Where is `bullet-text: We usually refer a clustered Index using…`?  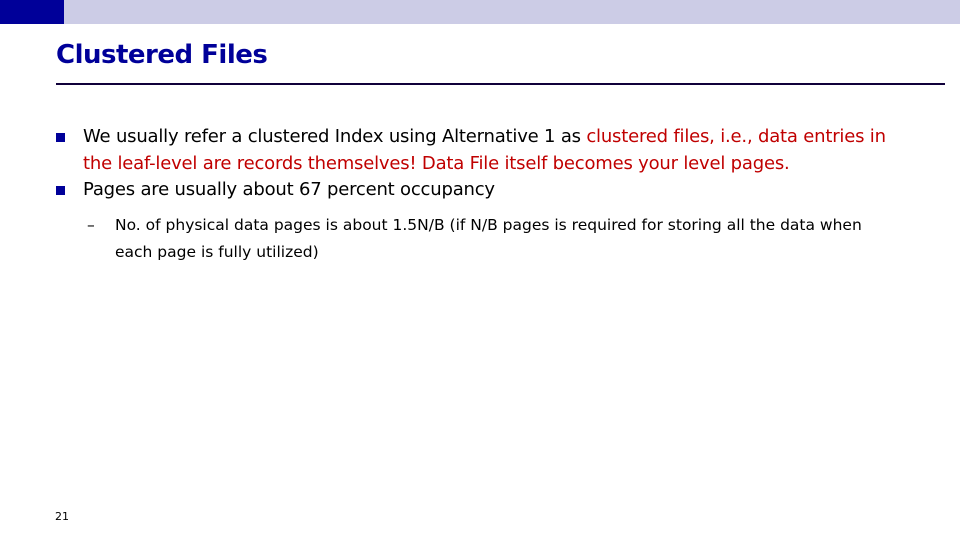
bullet-text: We usually refer a clustered Index using… is located at coordinates (335, 136).